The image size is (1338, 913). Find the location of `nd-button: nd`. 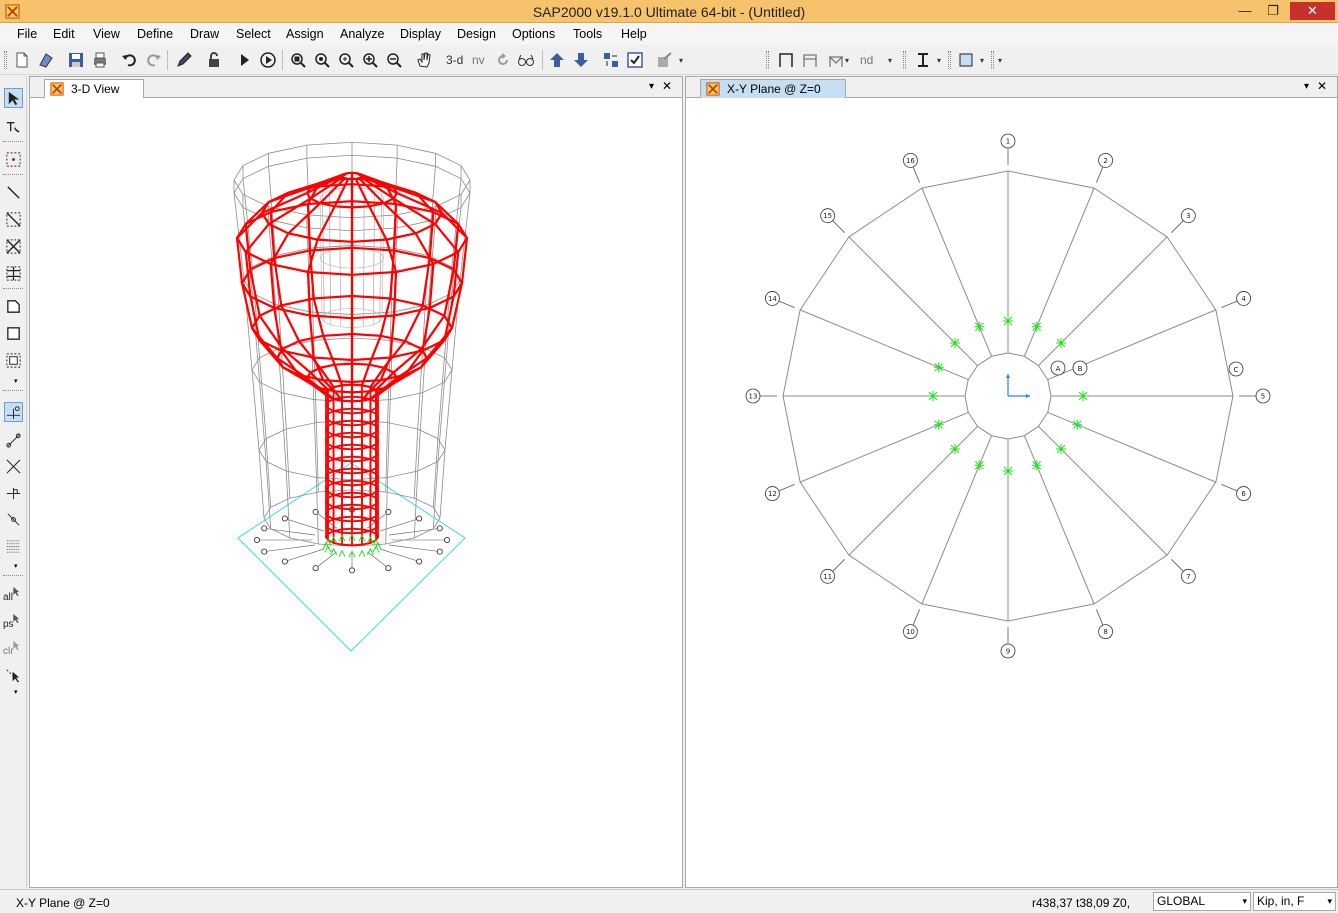

nd-button: nd is located at coordinates (866, 60).